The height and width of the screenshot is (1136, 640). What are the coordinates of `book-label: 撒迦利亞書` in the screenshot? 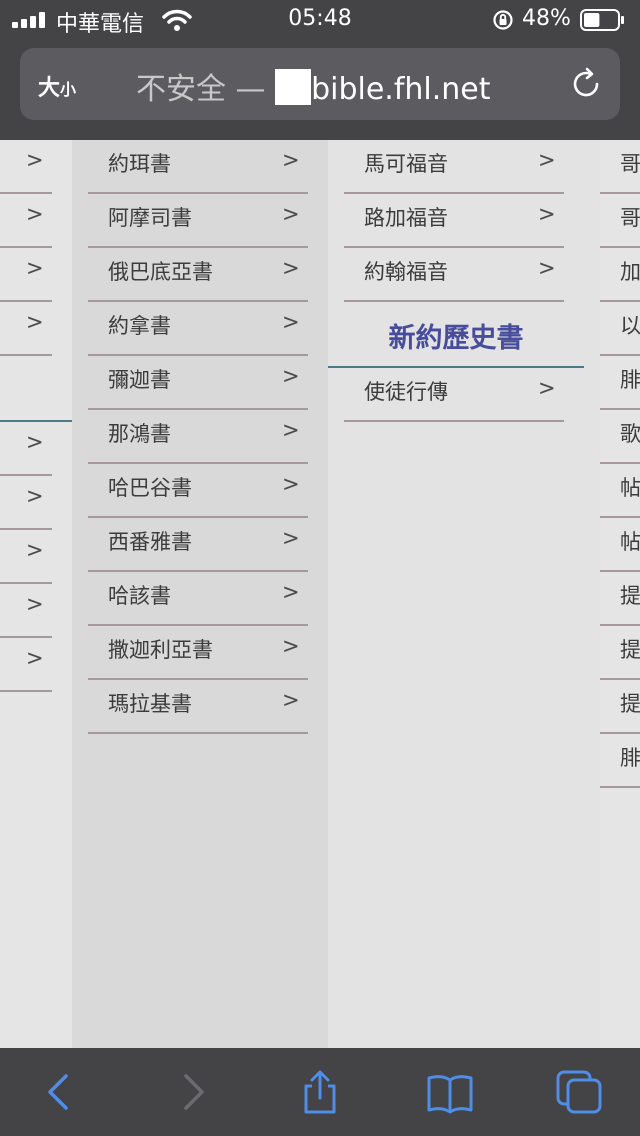 It's located at (160, 650).